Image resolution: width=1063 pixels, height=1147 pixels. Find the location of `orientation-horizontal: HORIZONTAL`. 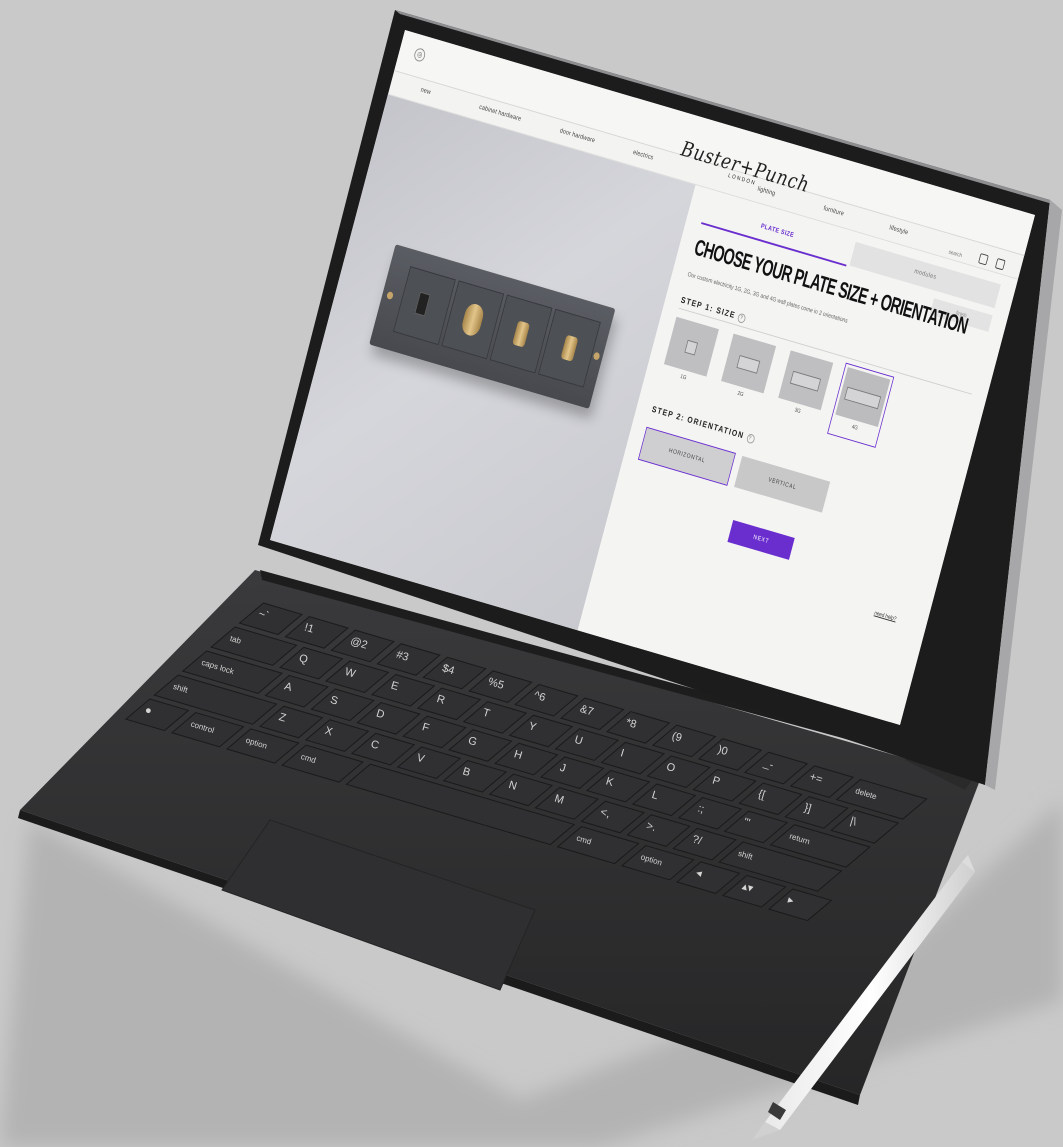

orientation-horizontal: HORIZONTAL is located at coordinates (687, 456).